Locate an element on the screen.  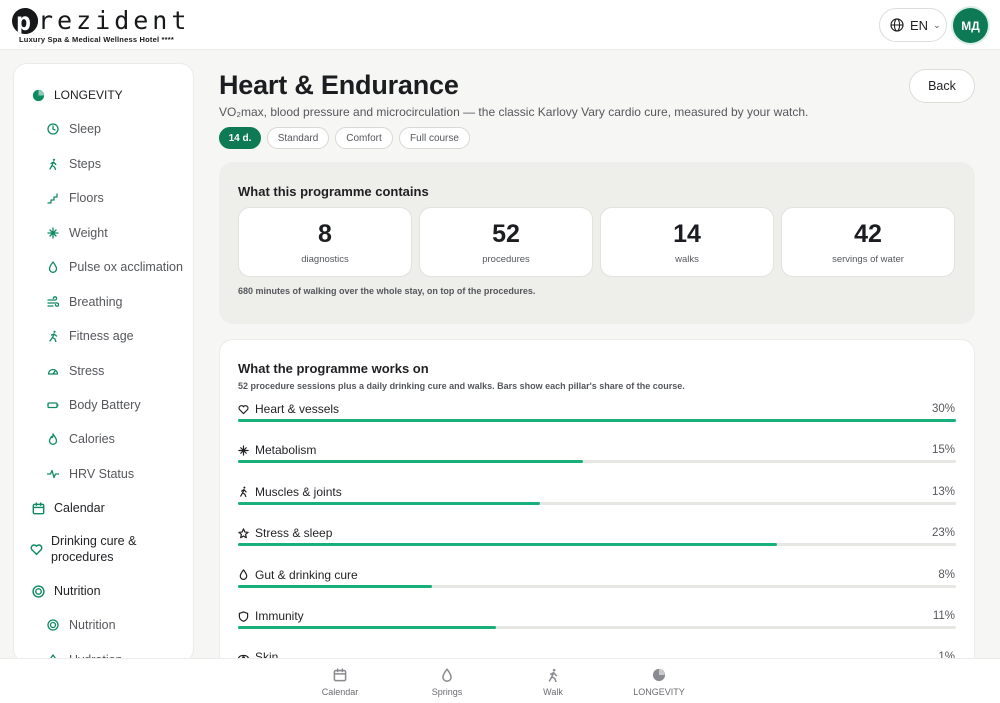
bottom-nav-longevity: LONGEVITY is located at coordinates (659, 682).